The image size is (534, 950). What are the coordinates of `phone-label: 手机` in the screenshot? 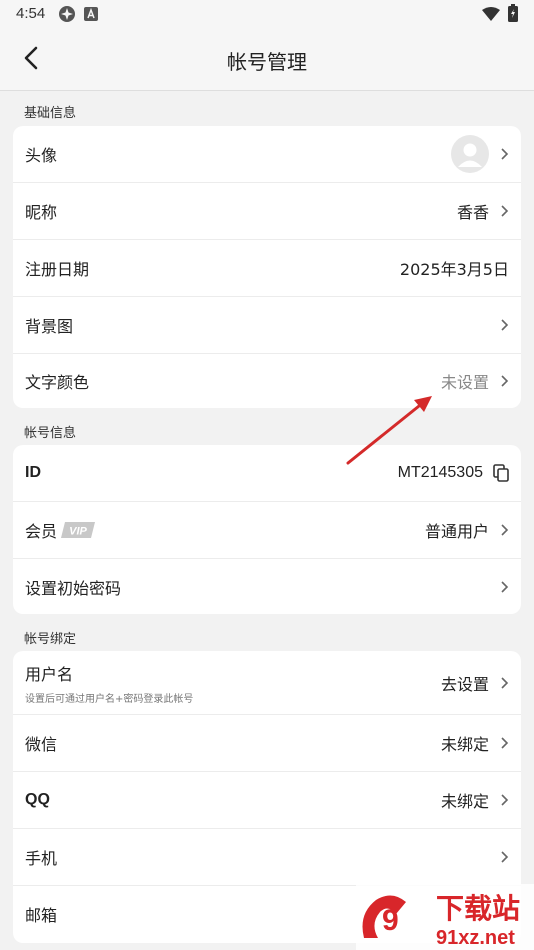 It's located at (41, 858).